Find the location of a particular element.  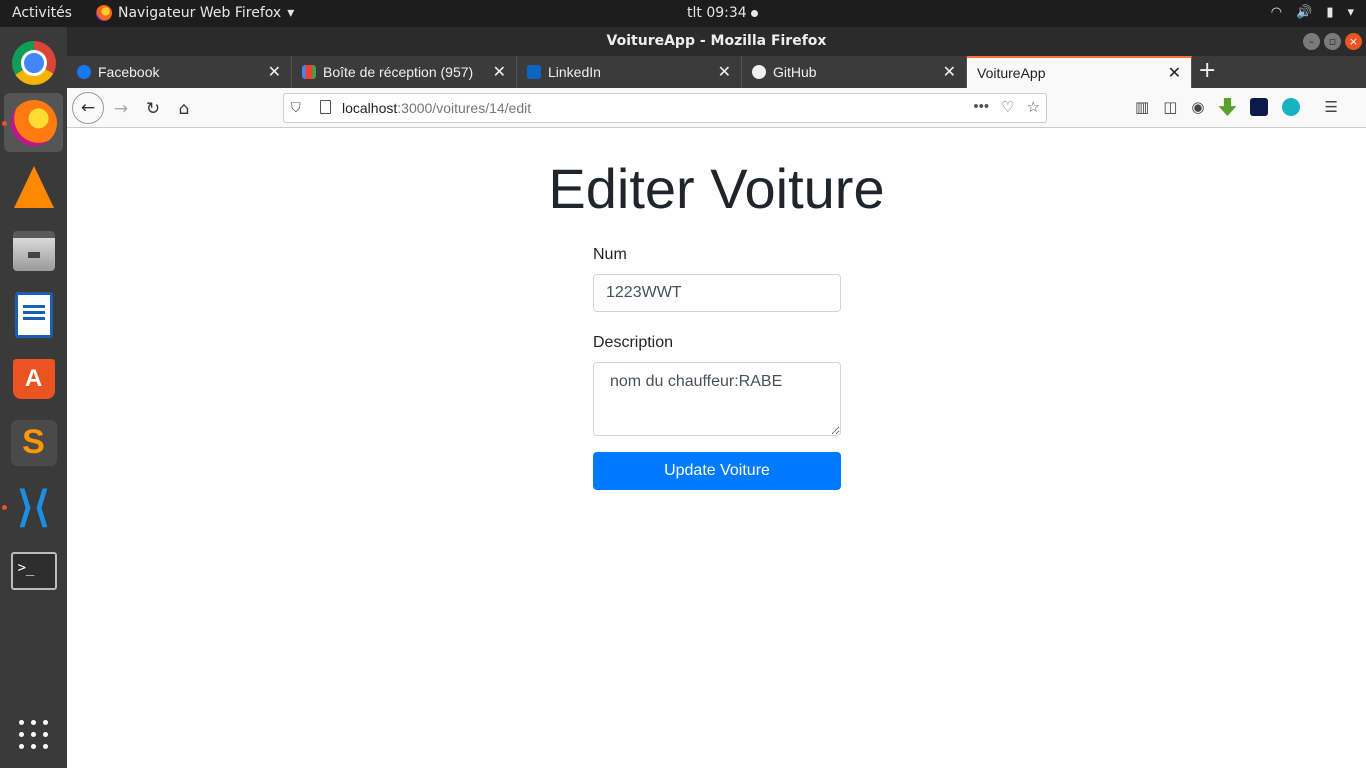

dock-software-center: A is located at coordinates (33, 378).